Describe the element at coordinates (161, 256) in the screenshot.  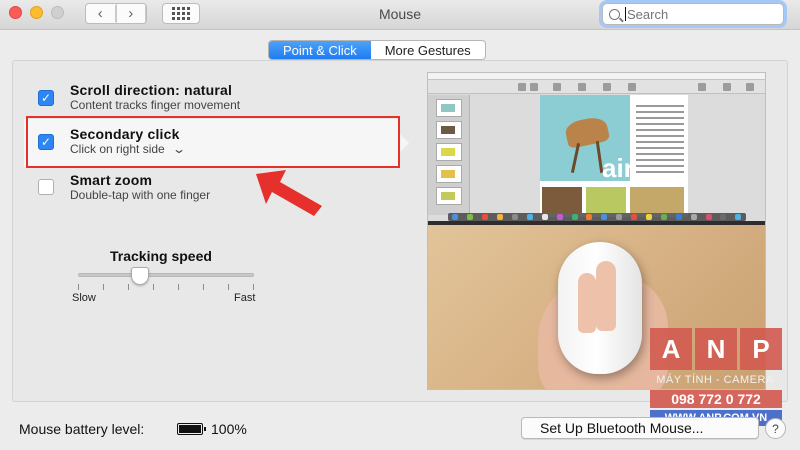
I see `tracking-speed-label: Tracking speed` at that location.